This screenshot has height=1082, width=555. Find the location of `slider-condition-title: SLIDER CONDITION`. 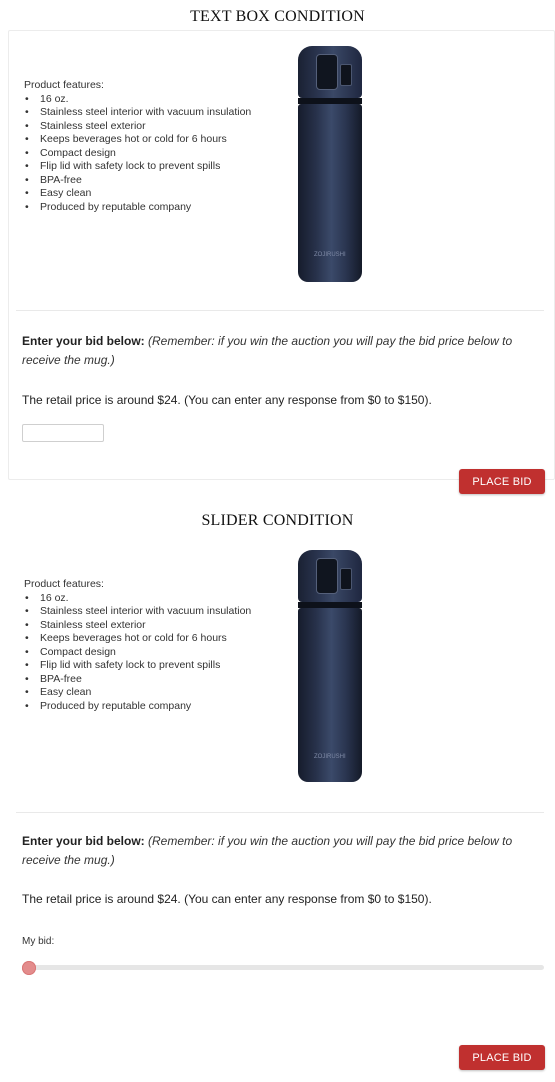

slider-condition-title: SLIDER CONDITION is located at coordinates (277, 520).